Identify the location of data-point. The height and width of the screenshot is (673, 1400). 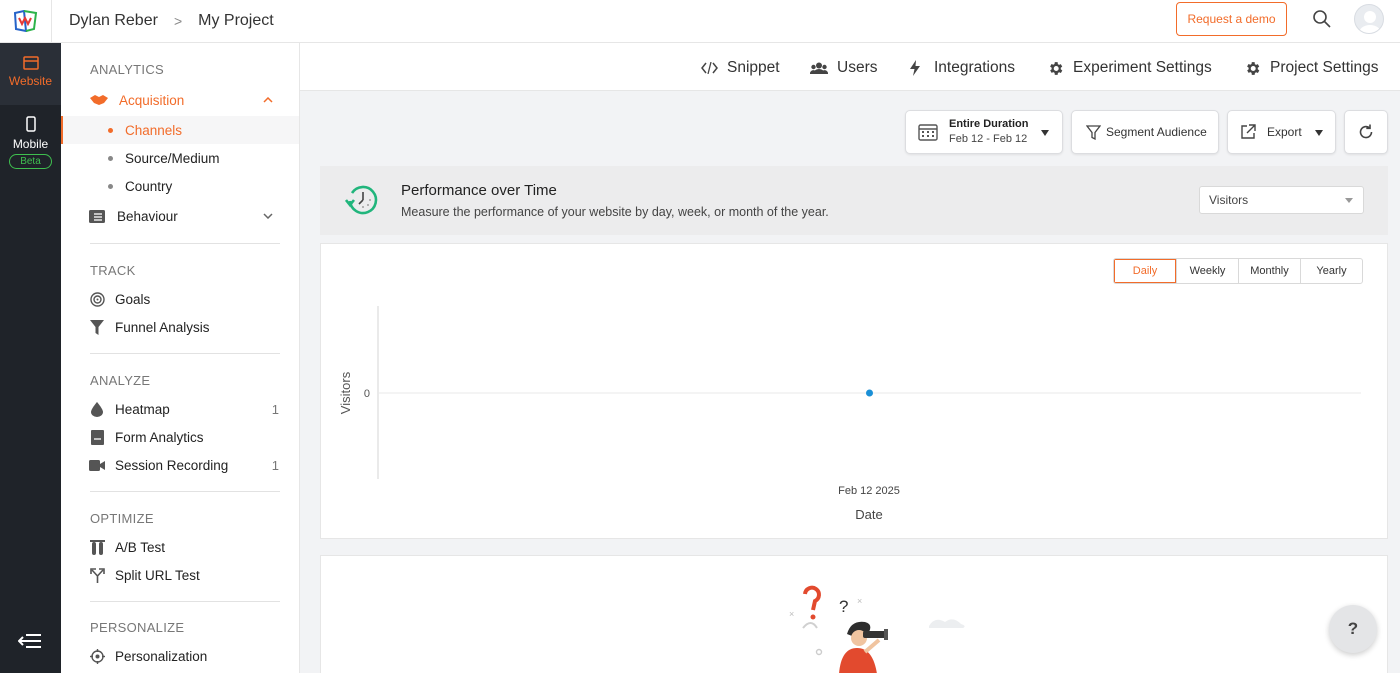
(869, 393).